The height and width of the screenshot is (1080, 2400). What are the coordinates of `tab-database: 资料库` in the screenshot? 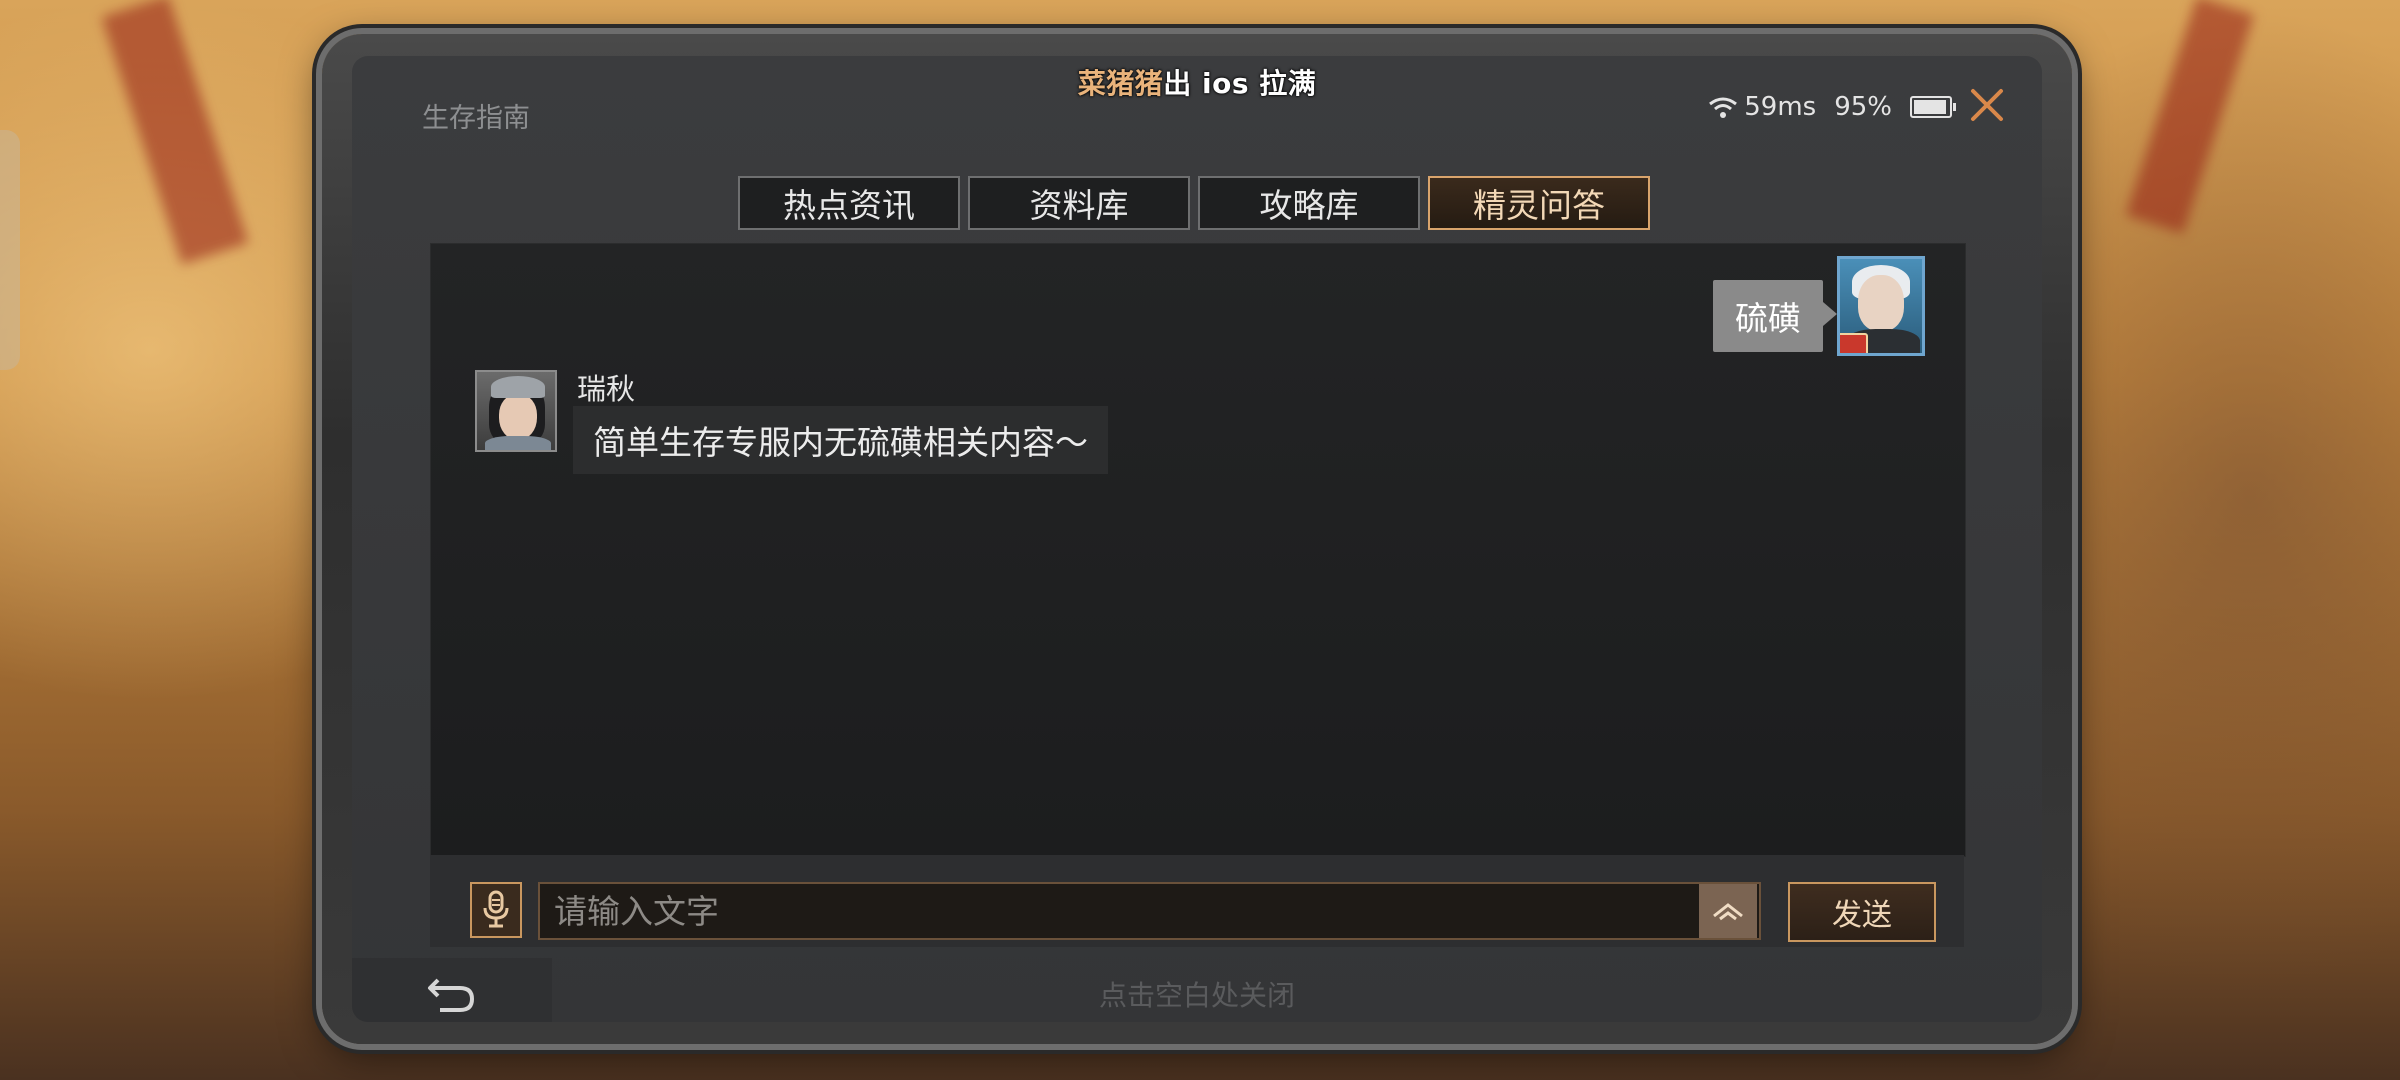 It's located at (1079, 203).